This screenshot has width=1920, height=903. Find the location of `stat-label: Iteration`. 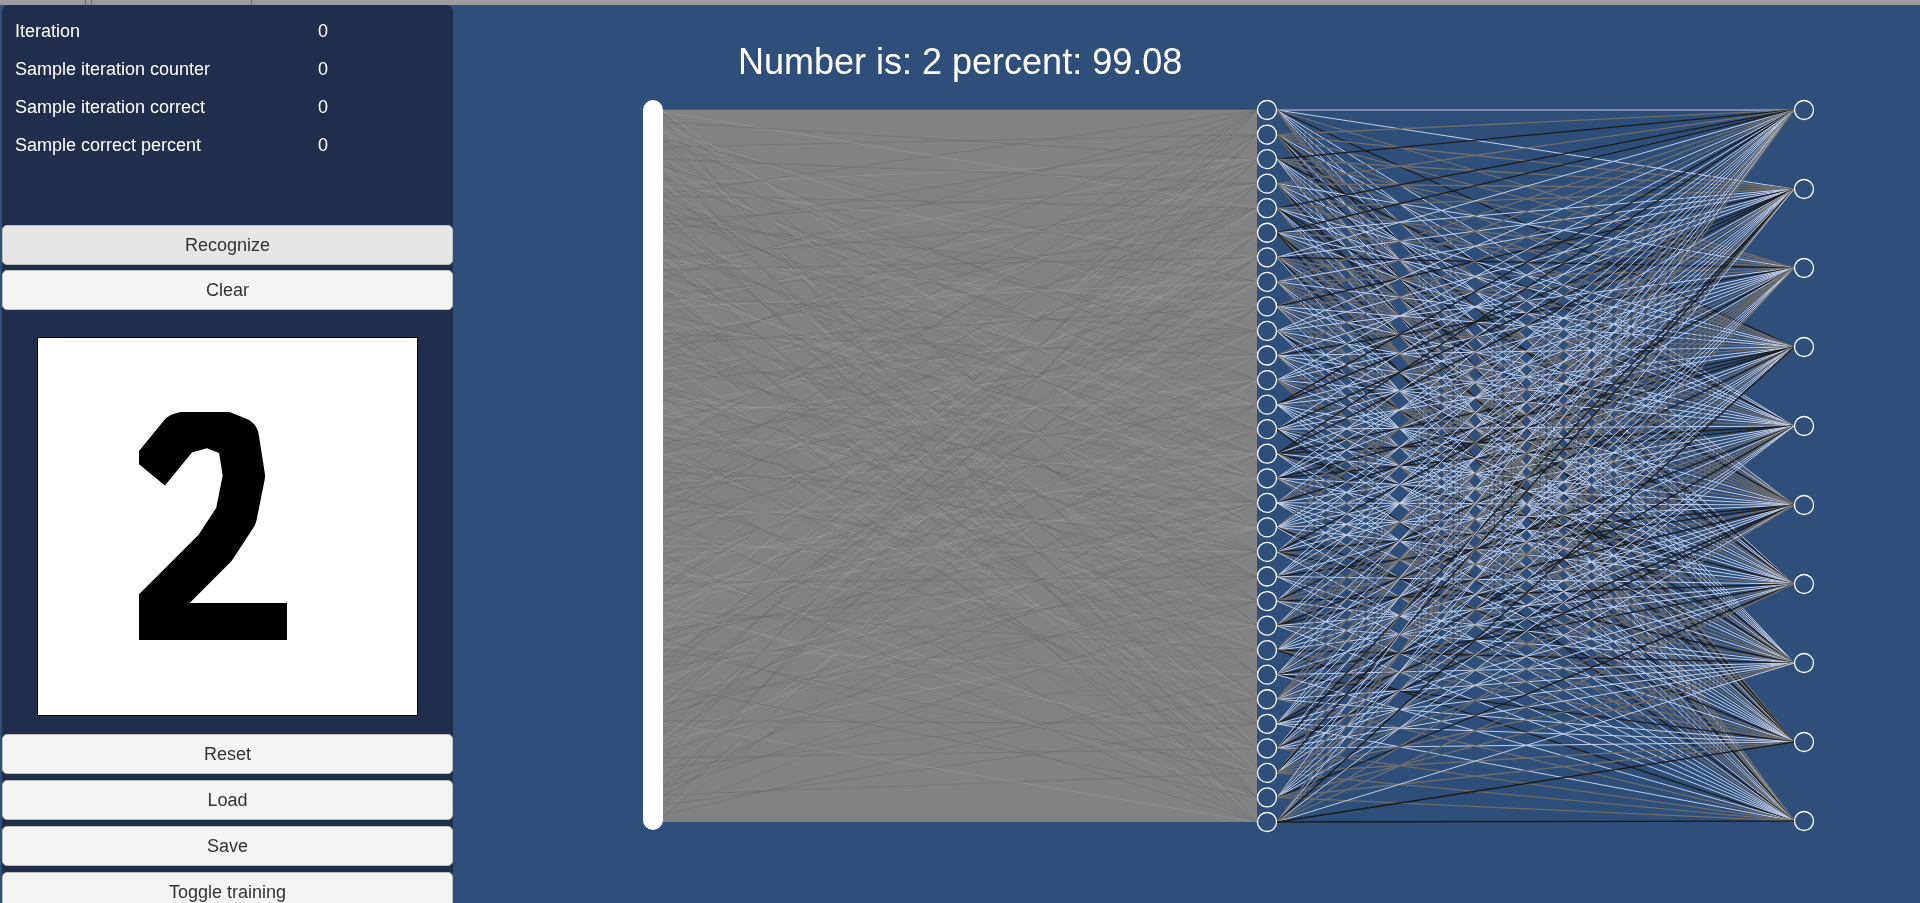

stat-label: Iteration is located at coordinates (48, 31).